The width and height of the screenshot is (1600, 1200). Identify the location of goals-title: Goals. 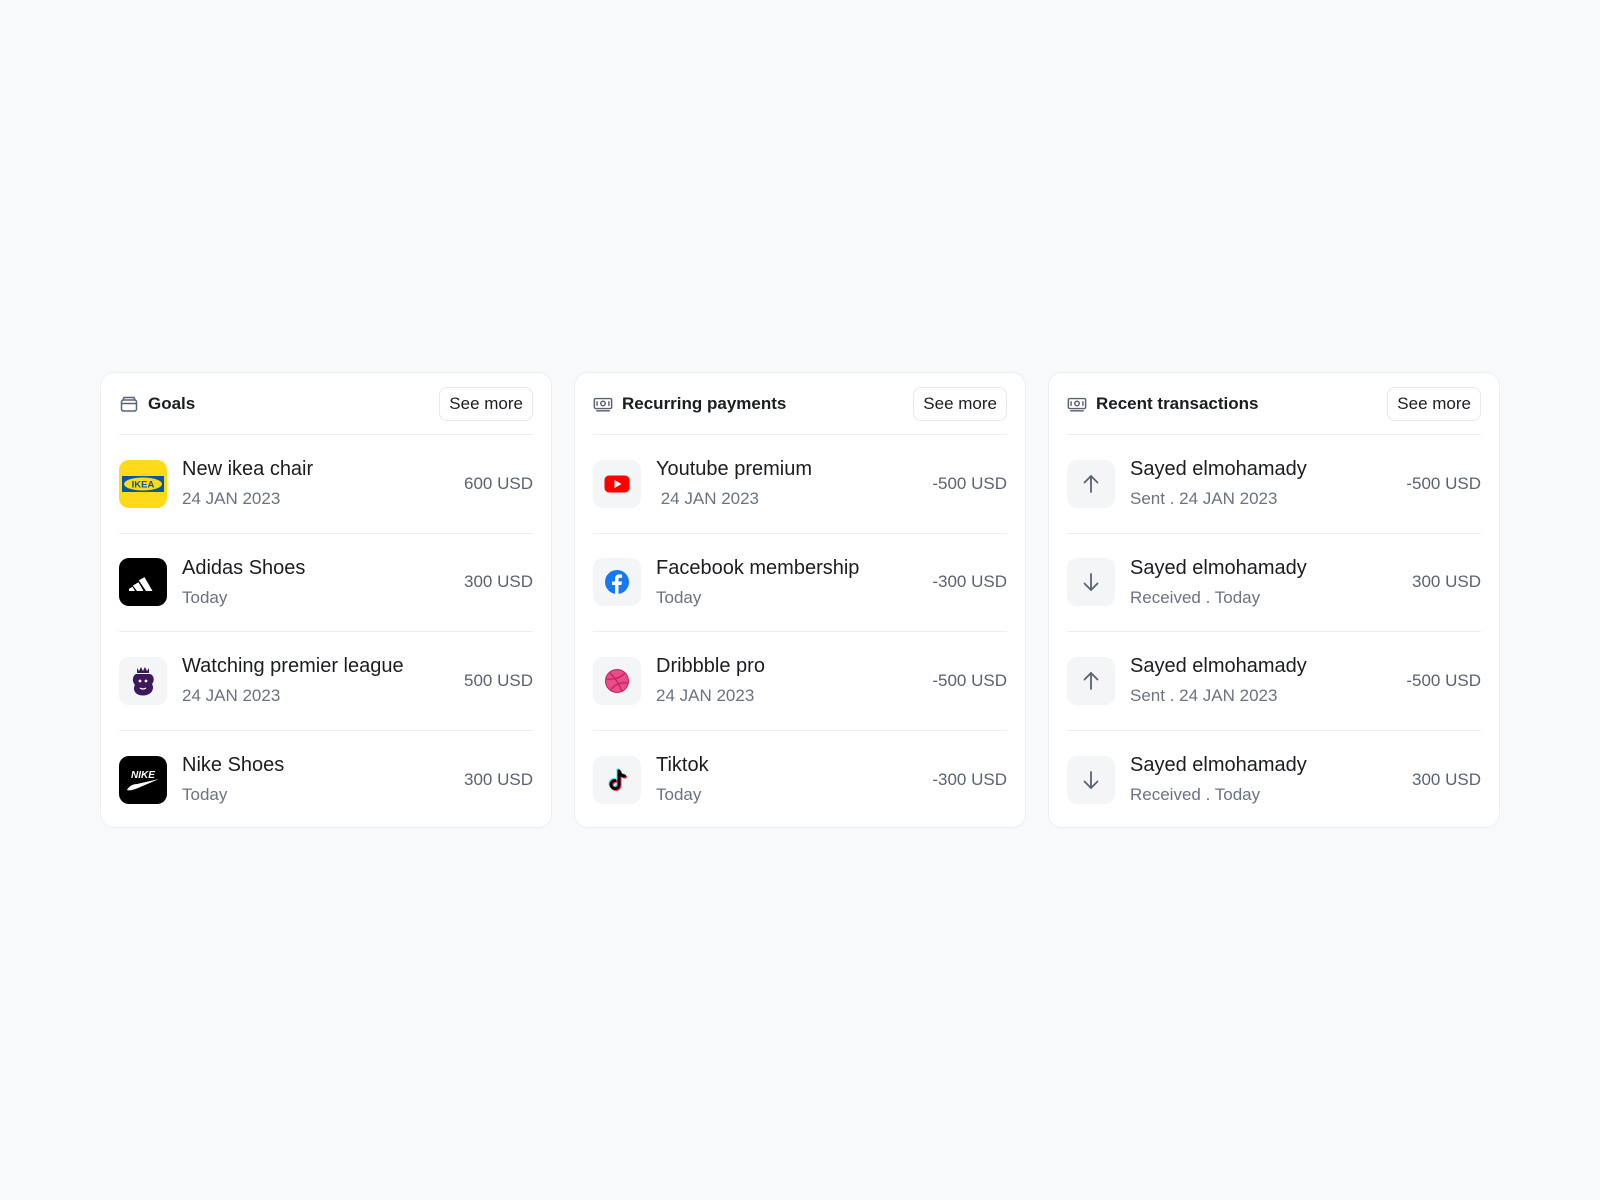
(172, 403).